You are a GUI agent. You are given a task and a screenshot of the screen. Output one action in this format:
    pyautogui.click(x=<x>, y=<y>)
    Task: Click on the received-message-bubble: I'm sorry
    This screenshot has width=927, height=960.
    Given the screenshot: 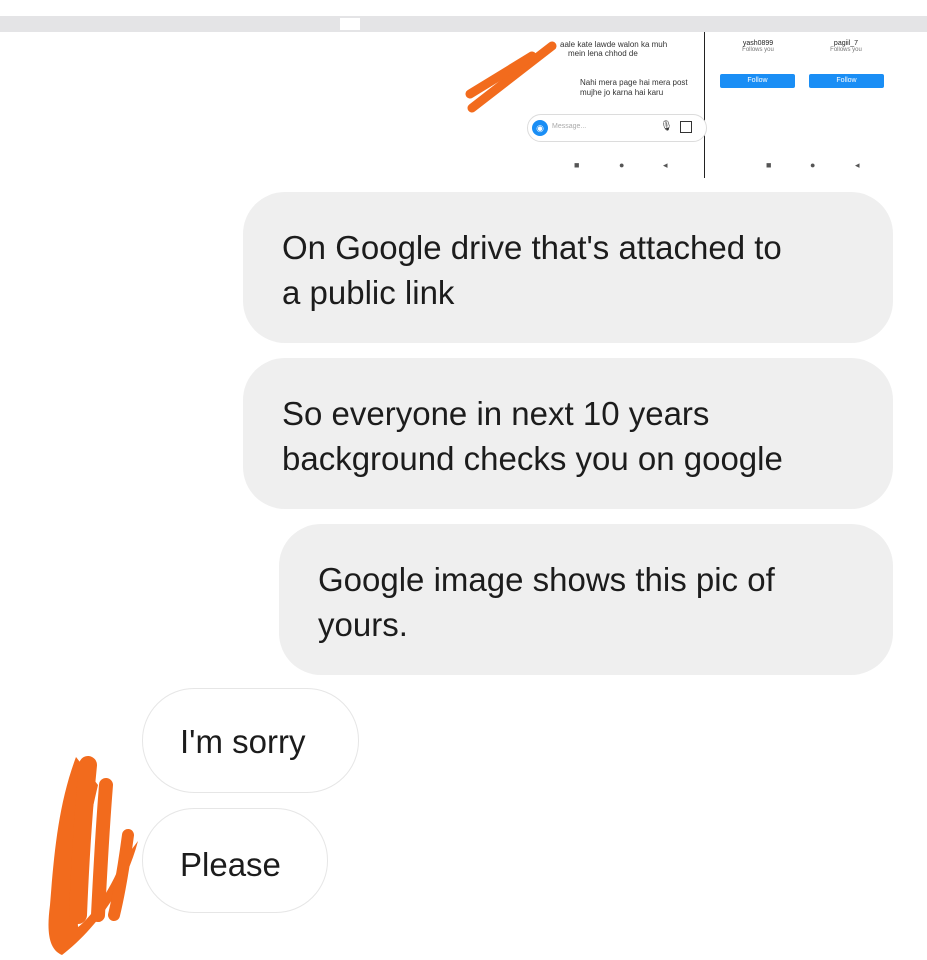 What is the action you would take?
    pyautogui.click(x=250, y=740)
    